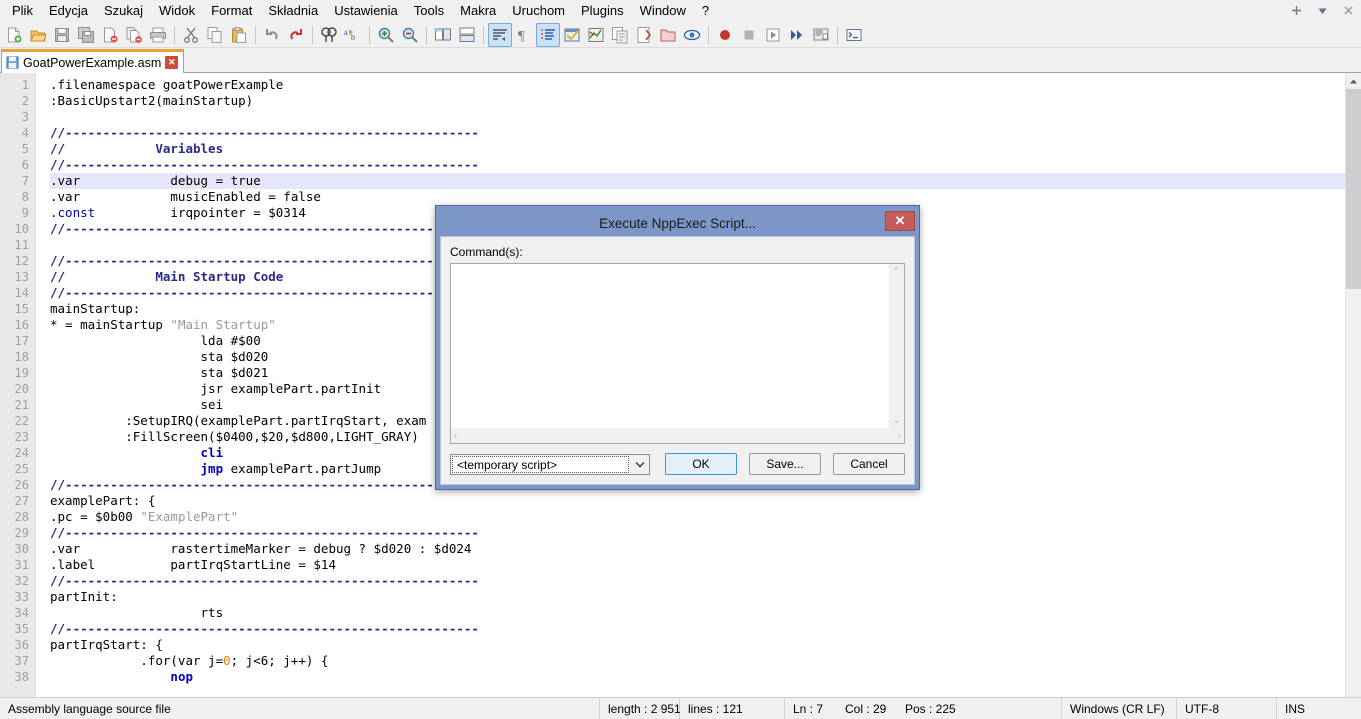 This screenshot has height=719, width=1361. What do you see at coordinates (663, 11) in the screenshot?
I see `menu-item-window: Window` at bounding box center [663, 11].